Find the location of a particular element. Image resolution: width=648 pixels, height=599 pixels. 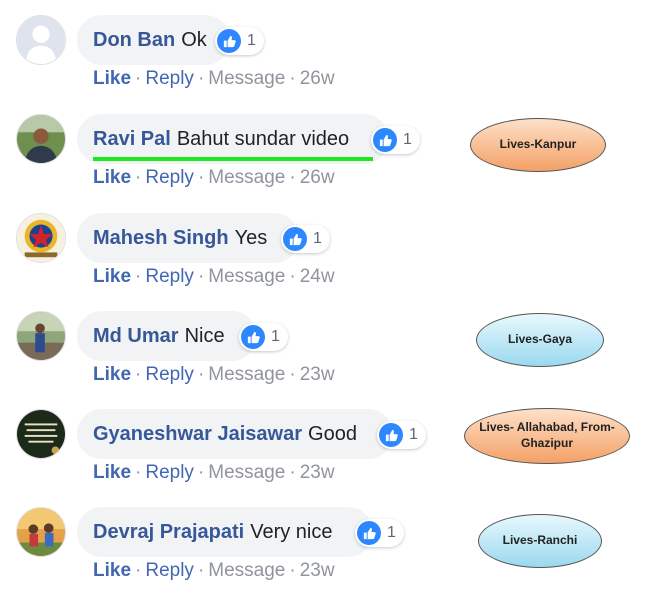

highlight-underline is located at coordinates (233, 159).